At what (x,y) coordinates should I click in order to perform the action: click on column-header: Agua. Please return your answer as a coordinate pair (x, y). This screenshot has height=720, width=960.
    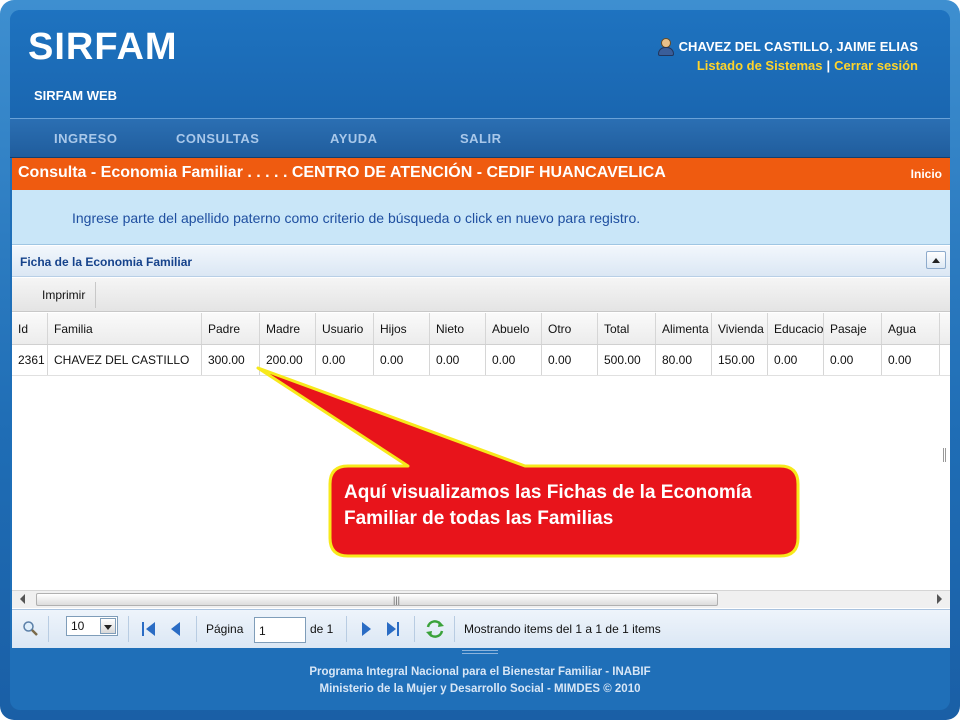
    Looking at the image, I should click on (911, 328).